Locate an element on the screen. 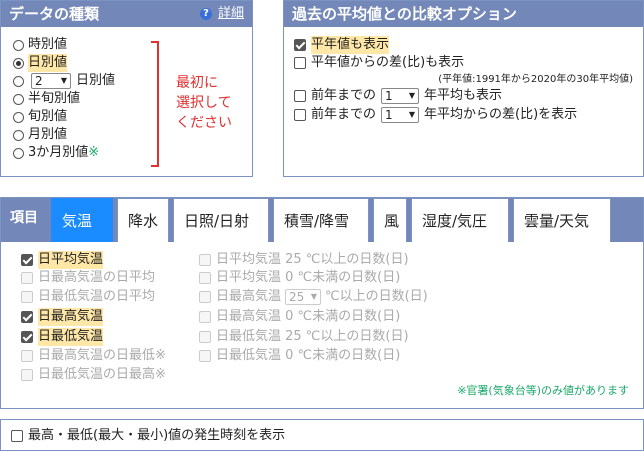  item-max-lt0: 日最高気温 0 ℃未満の日数(日) is located at coordinates (299, 317).